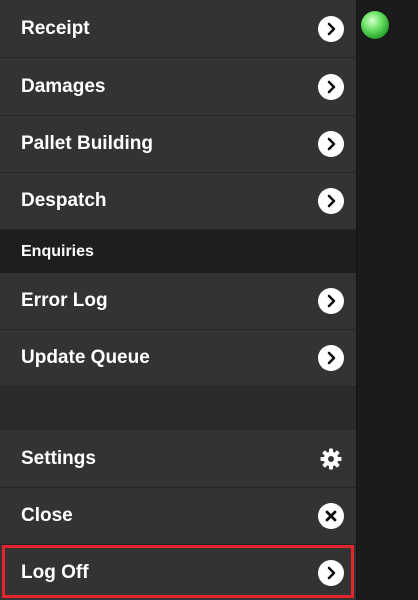 Image resolution: width=418 pixels, height=600 pixels. I want to click on close-icon, so click(331, 516).